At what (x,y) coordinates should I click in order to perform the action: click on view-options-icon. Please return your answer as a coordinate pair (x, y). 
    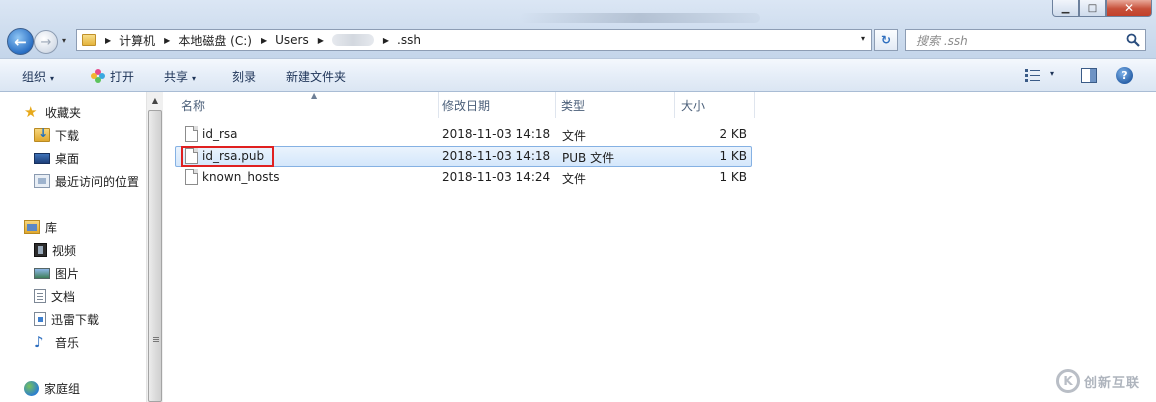
    Looking at the image, I should click on (1033, 75).